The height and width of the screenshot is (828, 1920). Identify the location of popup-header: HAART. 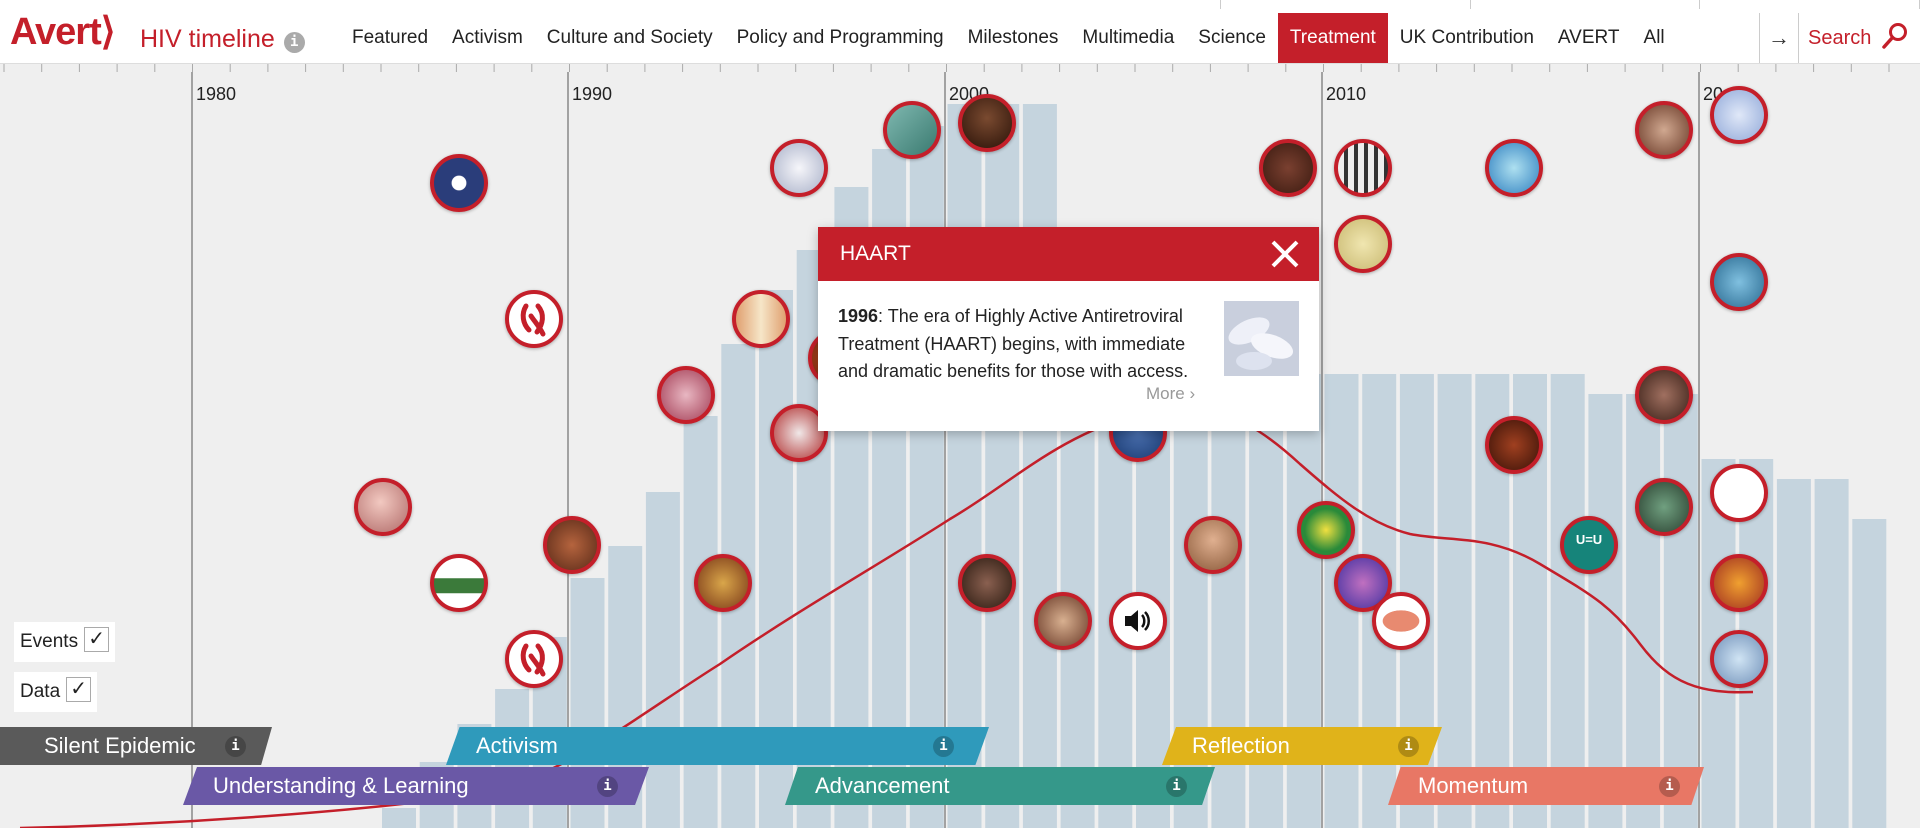
(1068, 254).